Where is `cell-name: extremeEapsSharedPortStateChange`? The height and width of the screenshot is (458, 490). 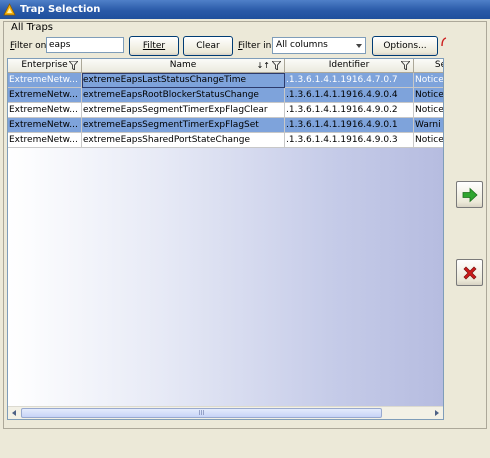 cell-name: extremeEapsSharedPortStateChange is located at coordinates (183, 140).